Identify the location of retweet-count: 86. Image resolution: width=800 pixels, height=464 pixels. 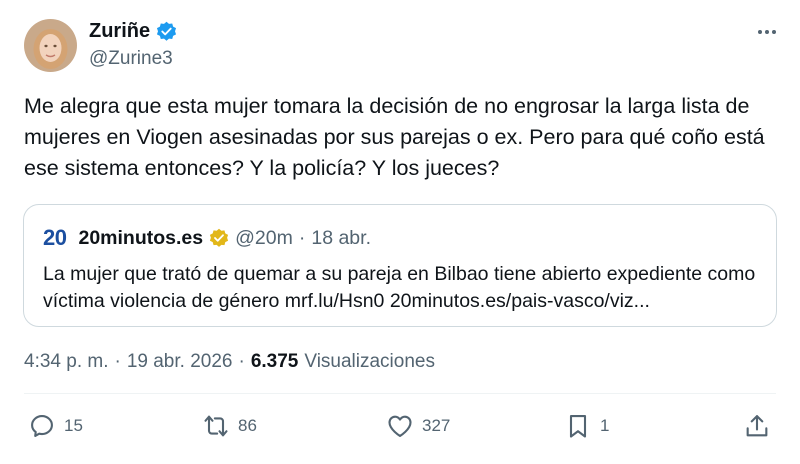
(247, 425).